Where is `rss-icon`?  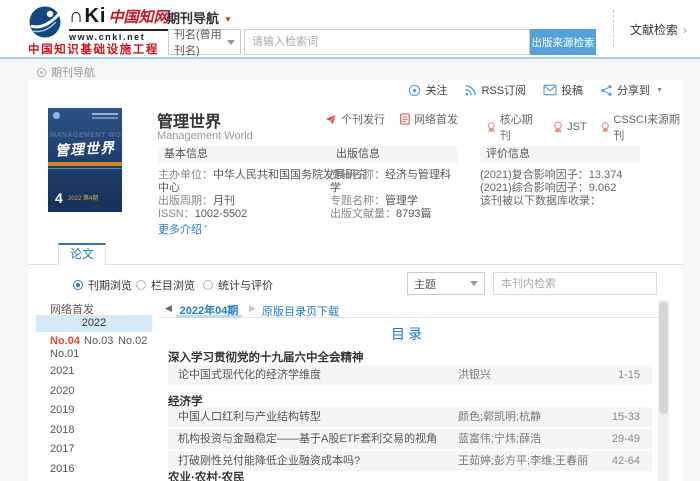 rss-icon is located at coordinates (471, 89).